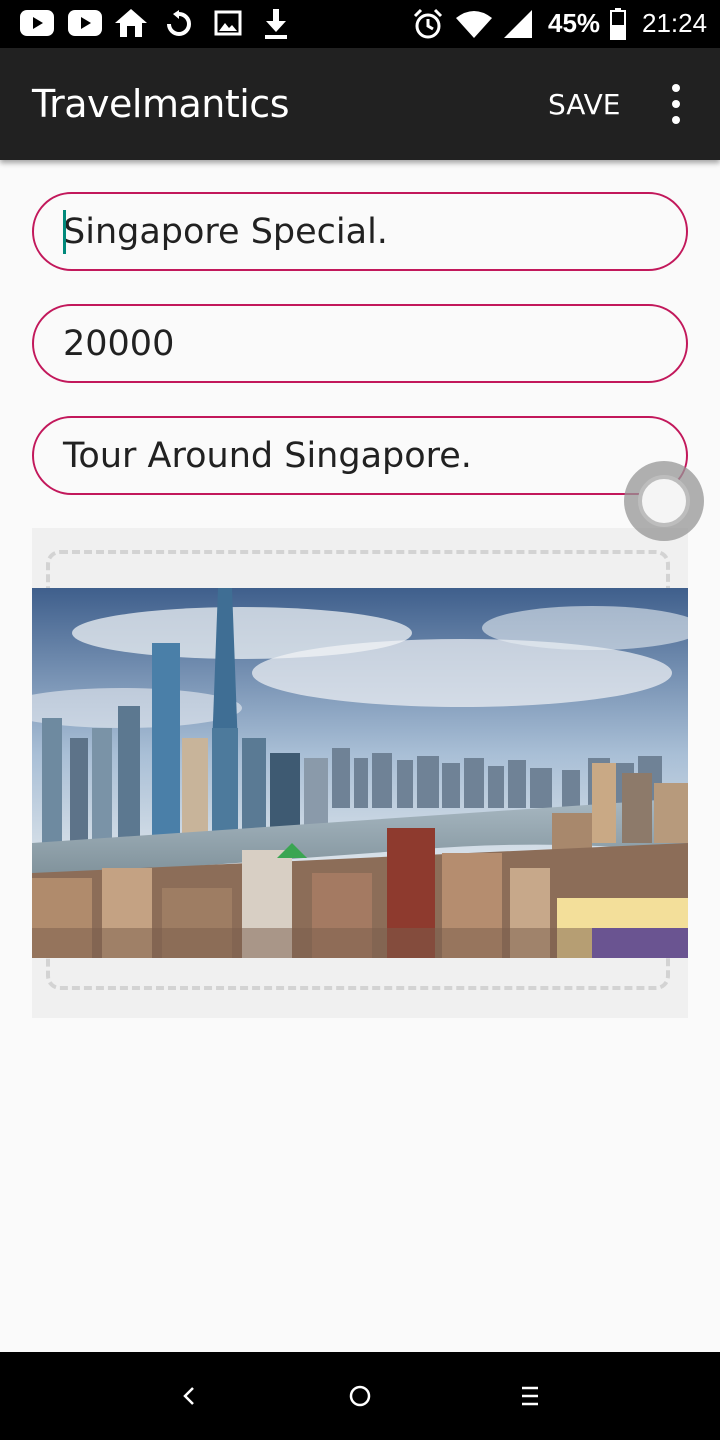  What do you see at coordinates (574, 23) in the screenshot?
I see `battery-percent: 45%` at bounding box center [574, 23].